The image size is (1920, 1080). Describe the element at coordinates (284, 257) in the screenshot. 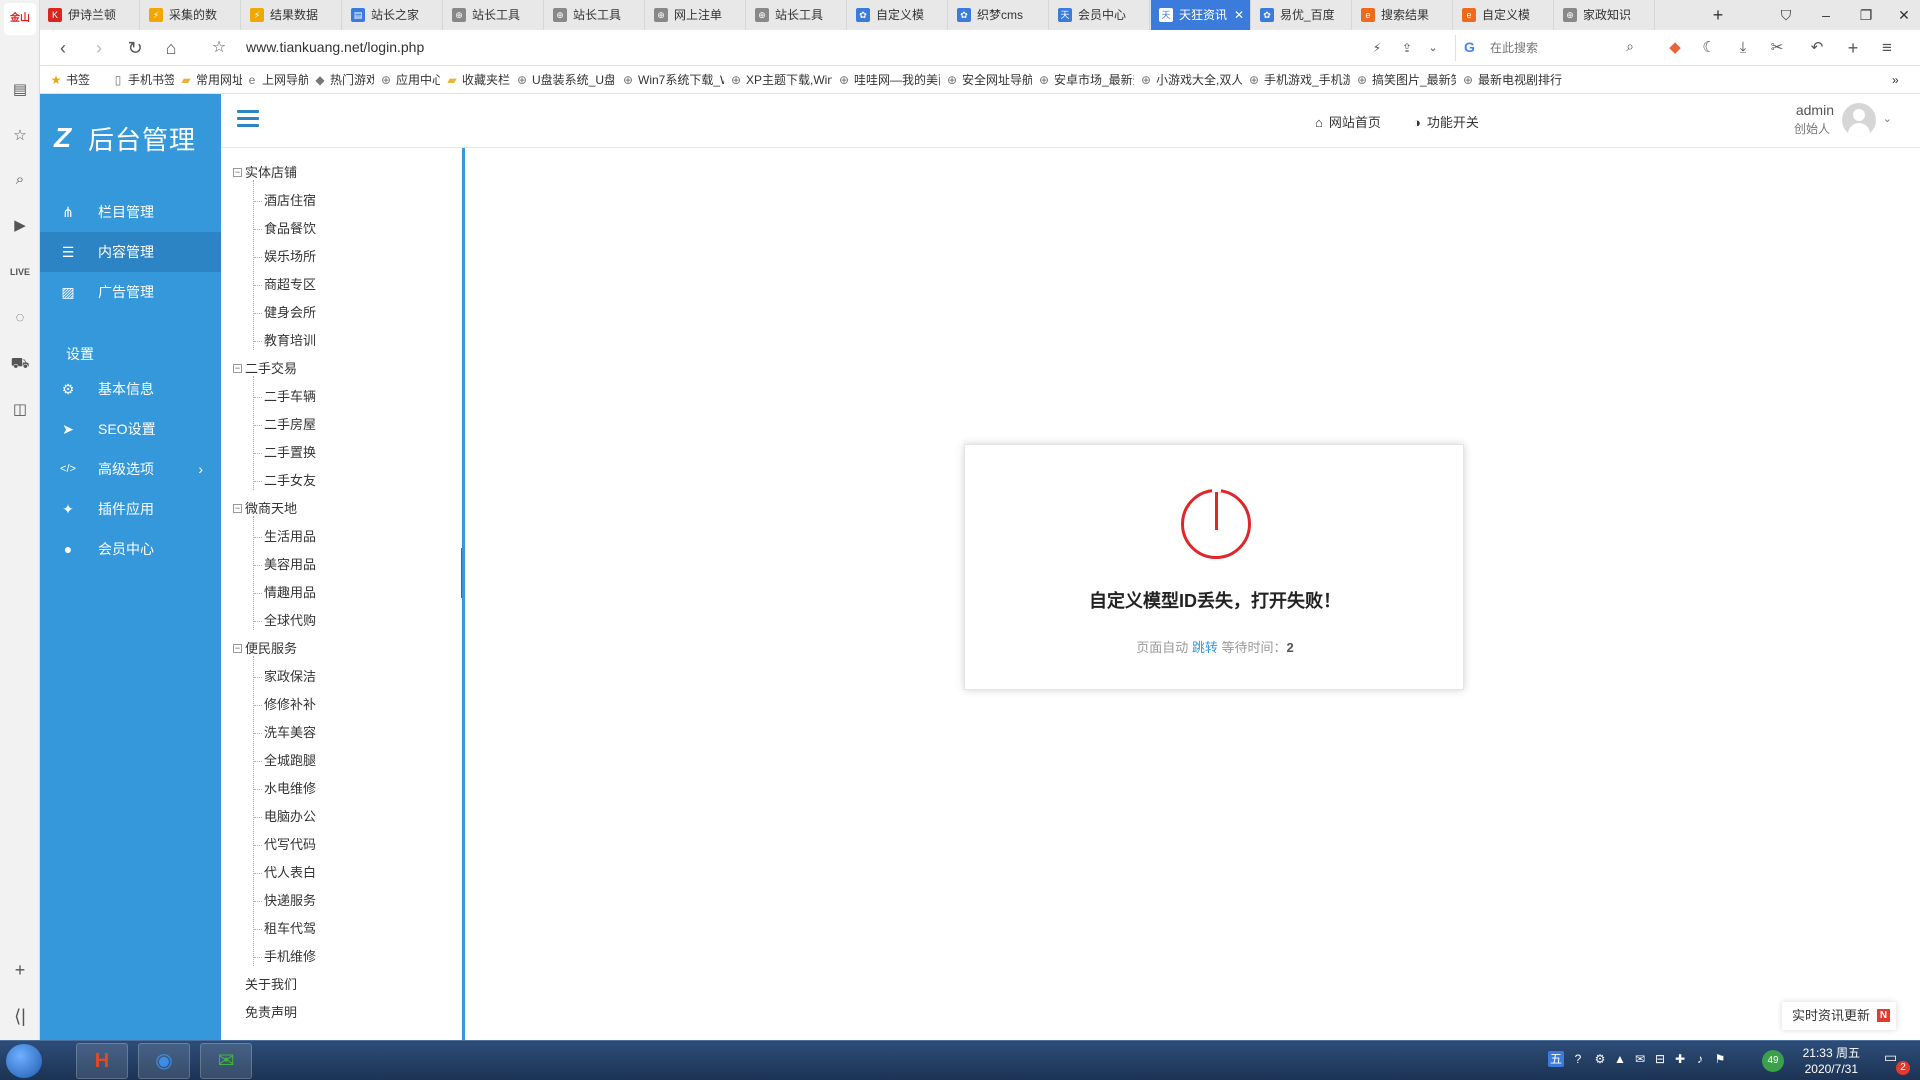

I see `tree-leaf: 娱乐场所` at that location.